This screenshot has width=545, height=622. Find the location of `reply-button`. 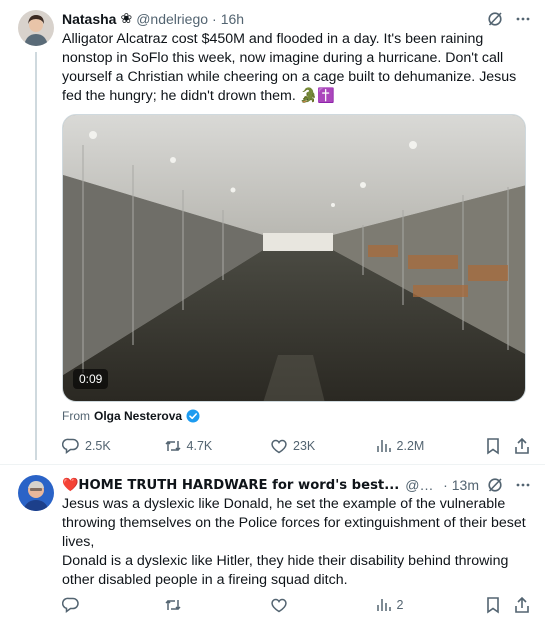

reply-button is located at coordinates (113, 605).